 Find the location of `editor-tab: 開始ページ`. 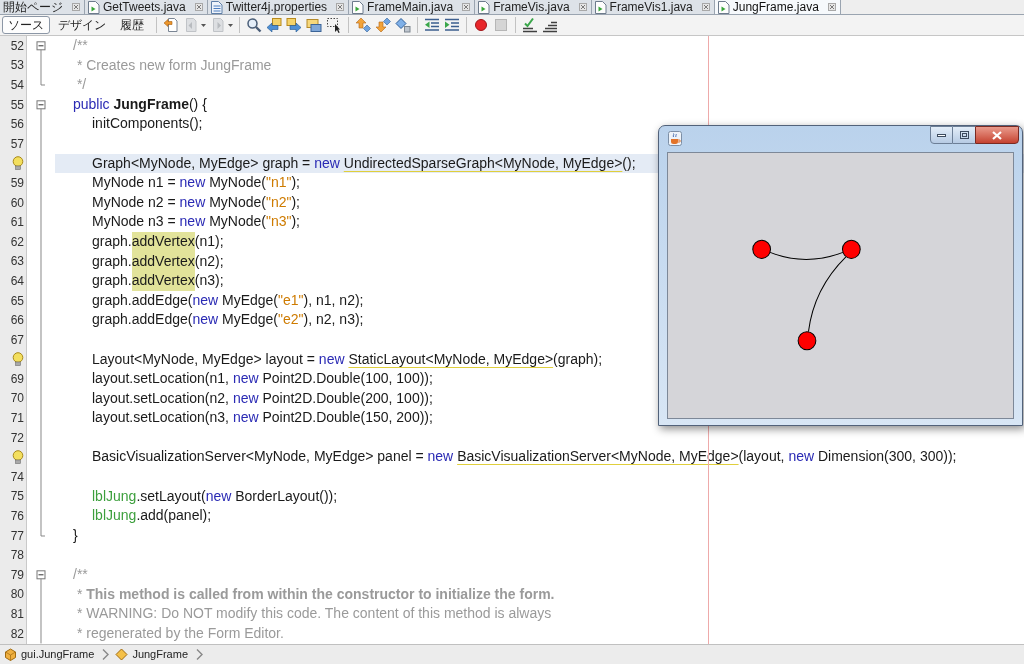

editor-tab: 開始ページ is located at coordinates (42, 7).